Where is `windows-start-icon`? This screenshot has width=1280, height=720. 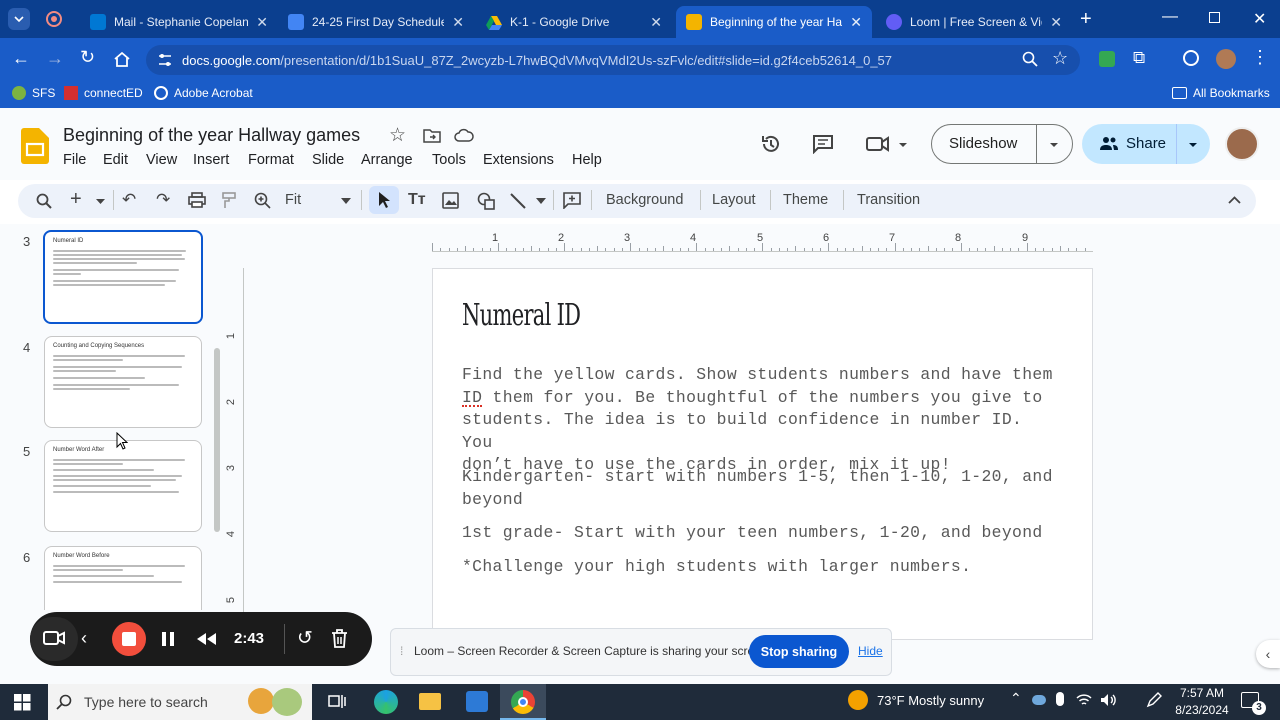
windows-start-icon is located at coordinates (22, 702).